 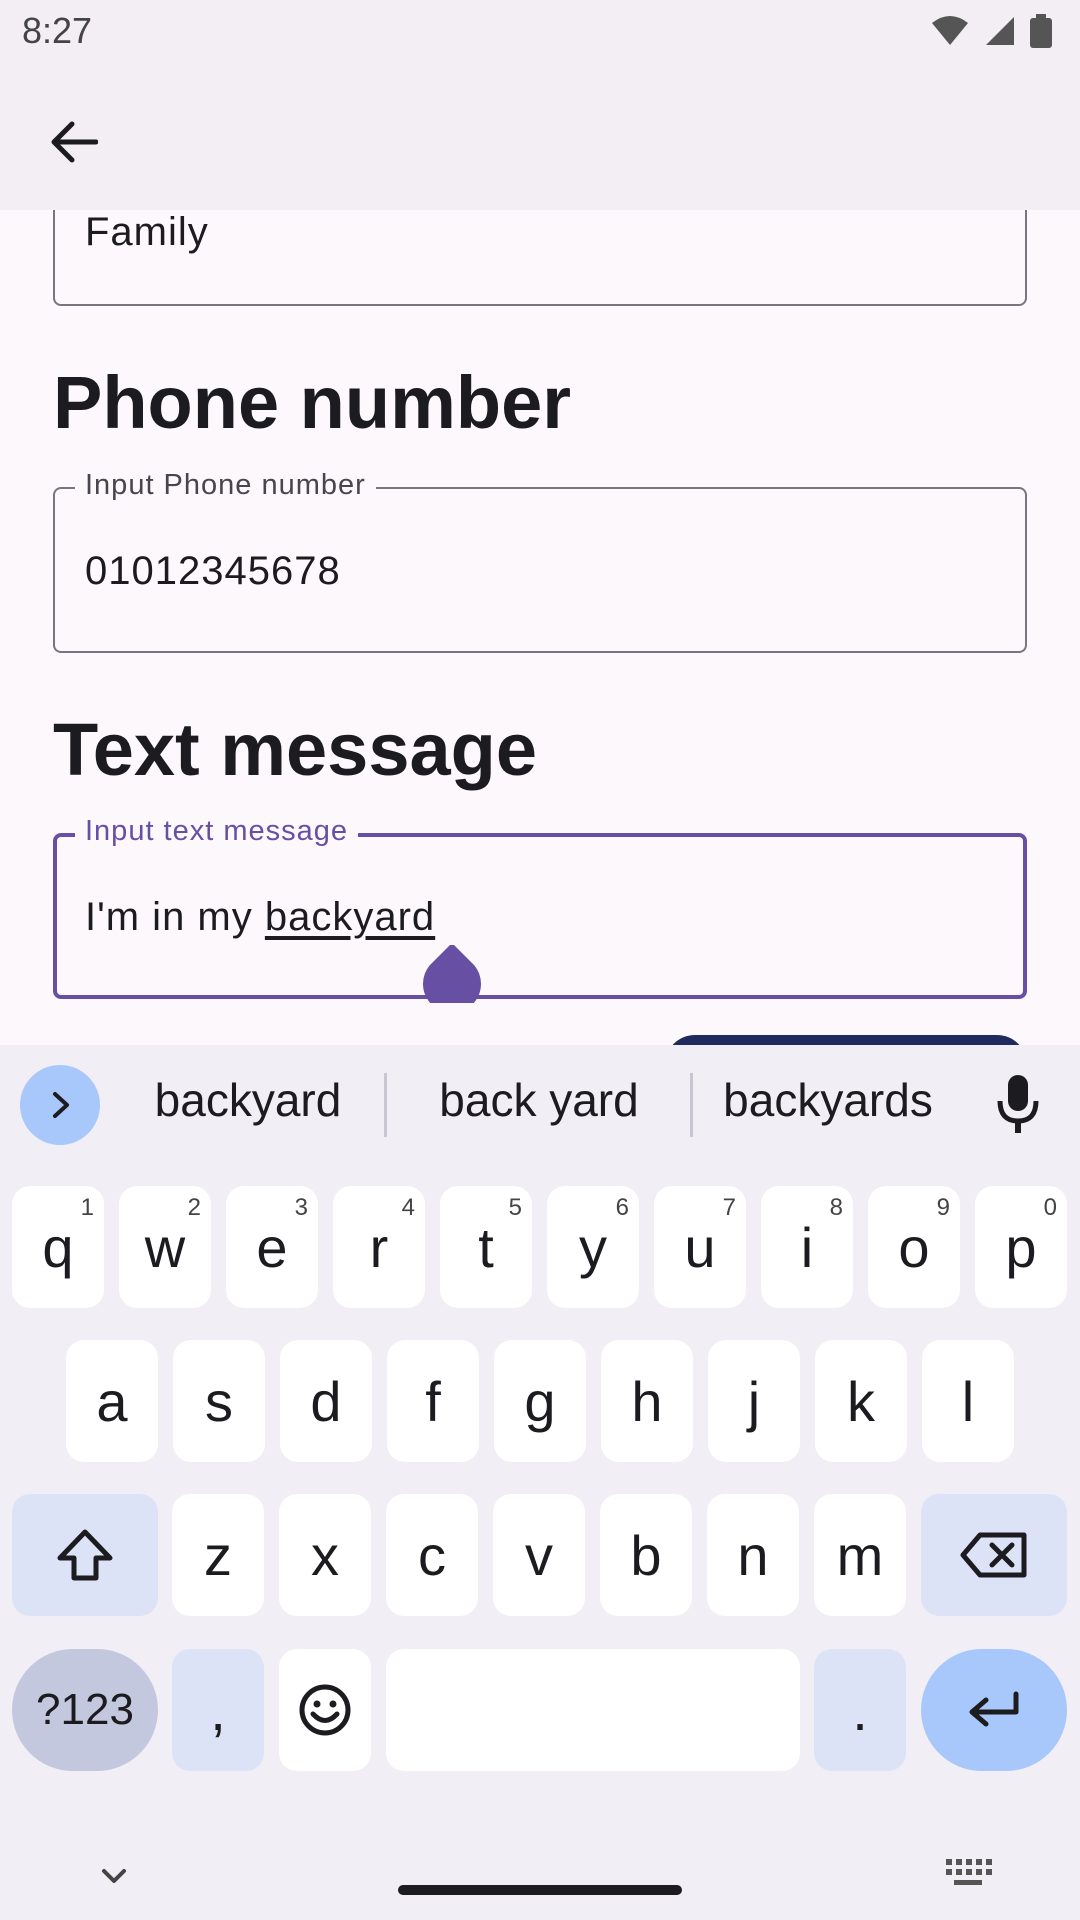 What do you see at coordinates (225, 485) in the screenshot?
I see `phone-number-field-label: Input Phone number` at bounding box center [225, 485].